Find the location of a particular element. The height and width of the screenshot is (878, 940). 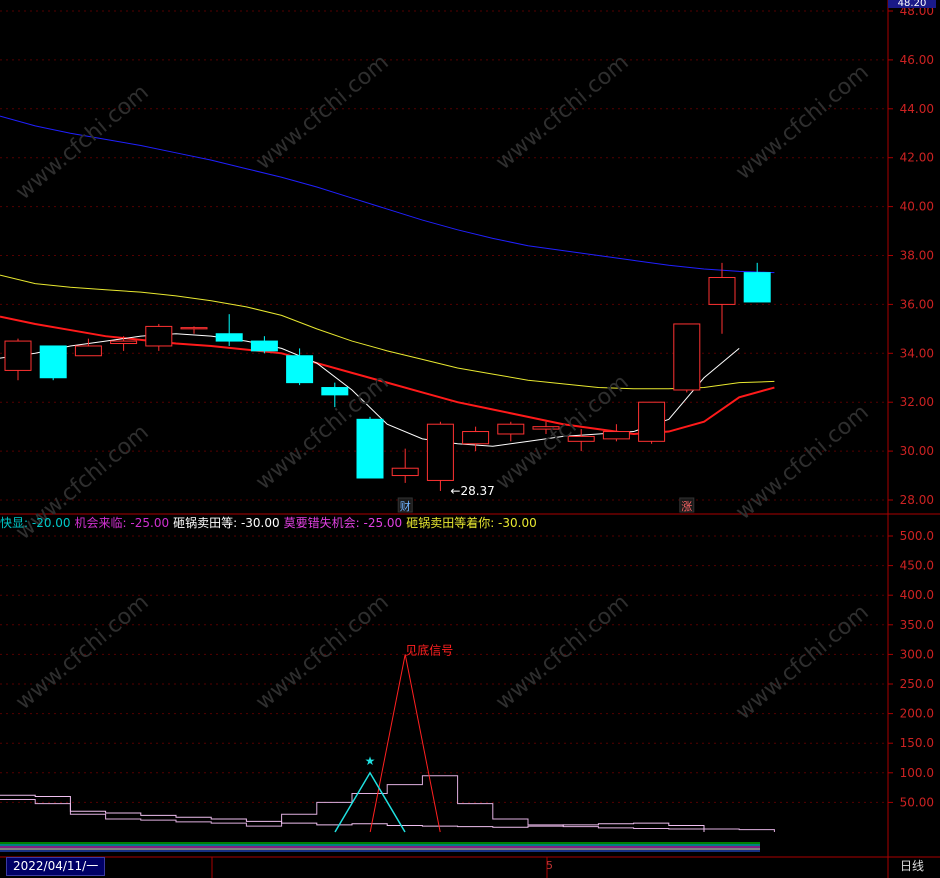

price-tick-label: 44.00 is located at coordinates (917, 109).